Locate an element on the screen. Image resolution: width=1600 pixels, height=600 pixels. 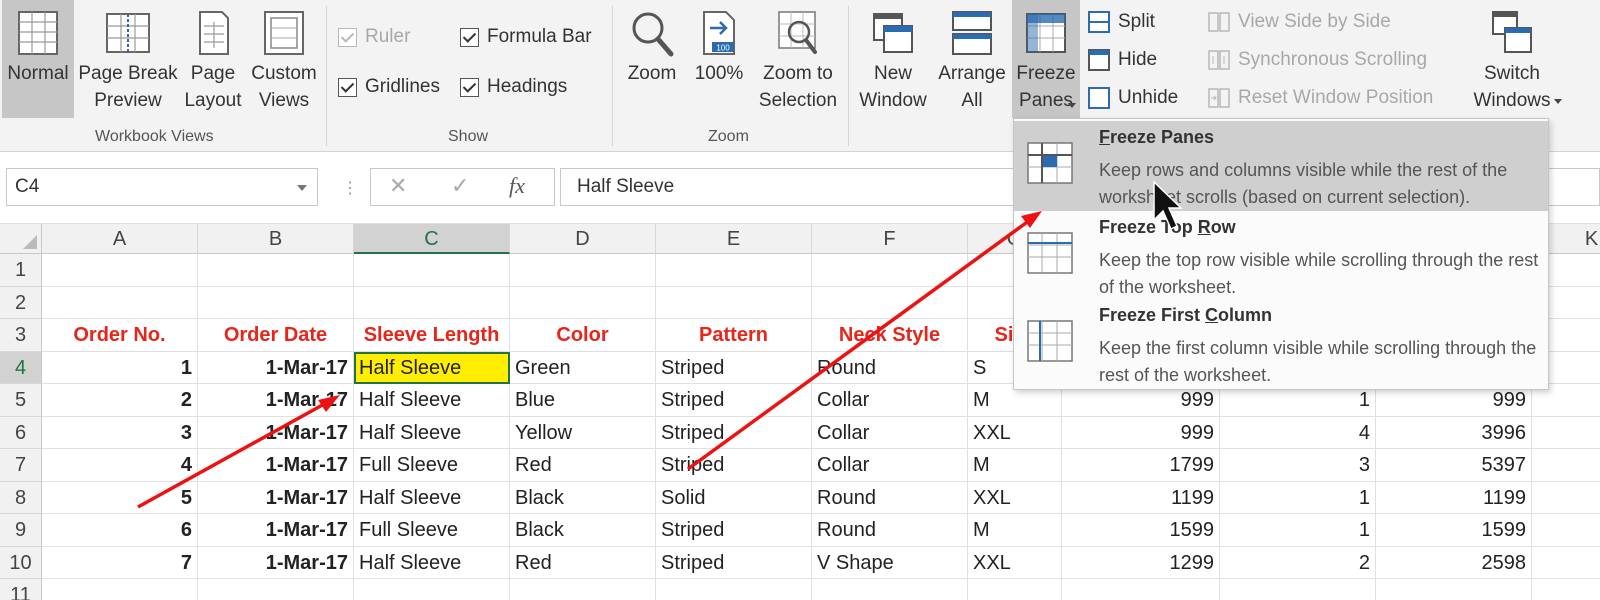
cancel-icon: ✕ is located at coordinates (398, 186).